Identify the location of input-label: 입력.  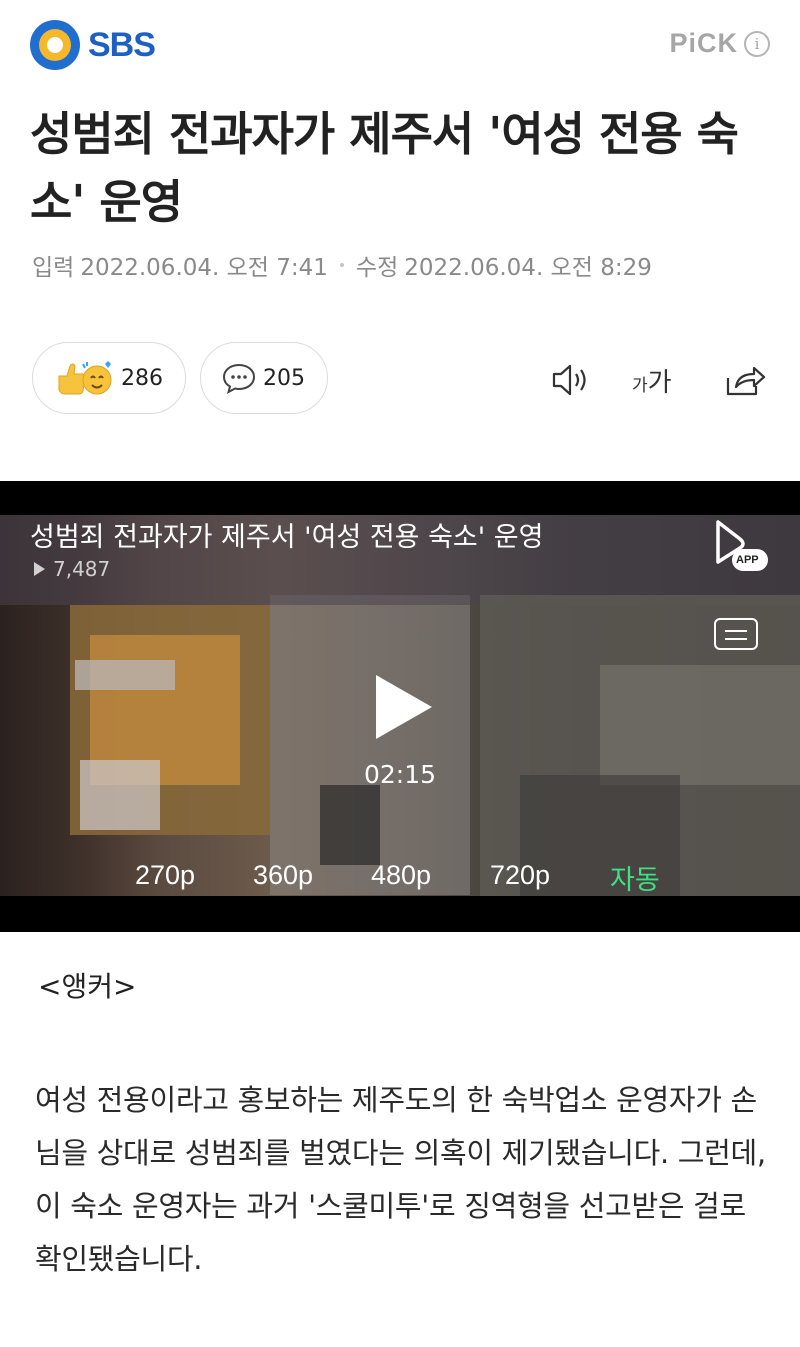
(53, 268).